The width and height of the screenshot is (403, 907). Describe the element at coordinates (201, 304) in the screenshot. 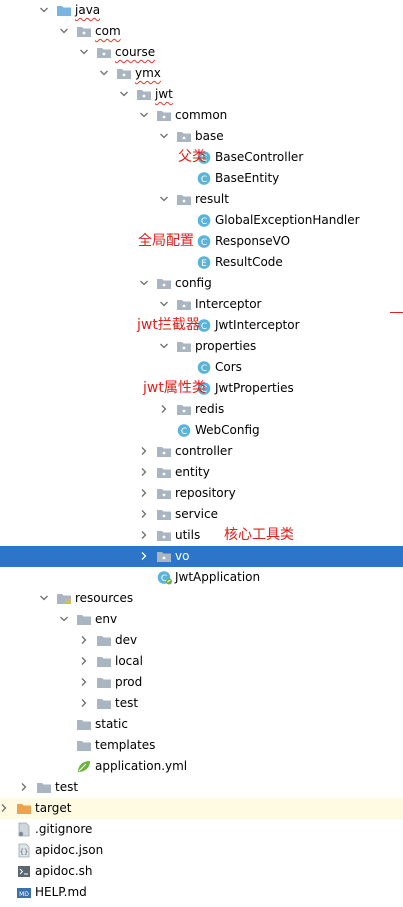

I see `tree-item-interceptor: Interceptor` at that location.